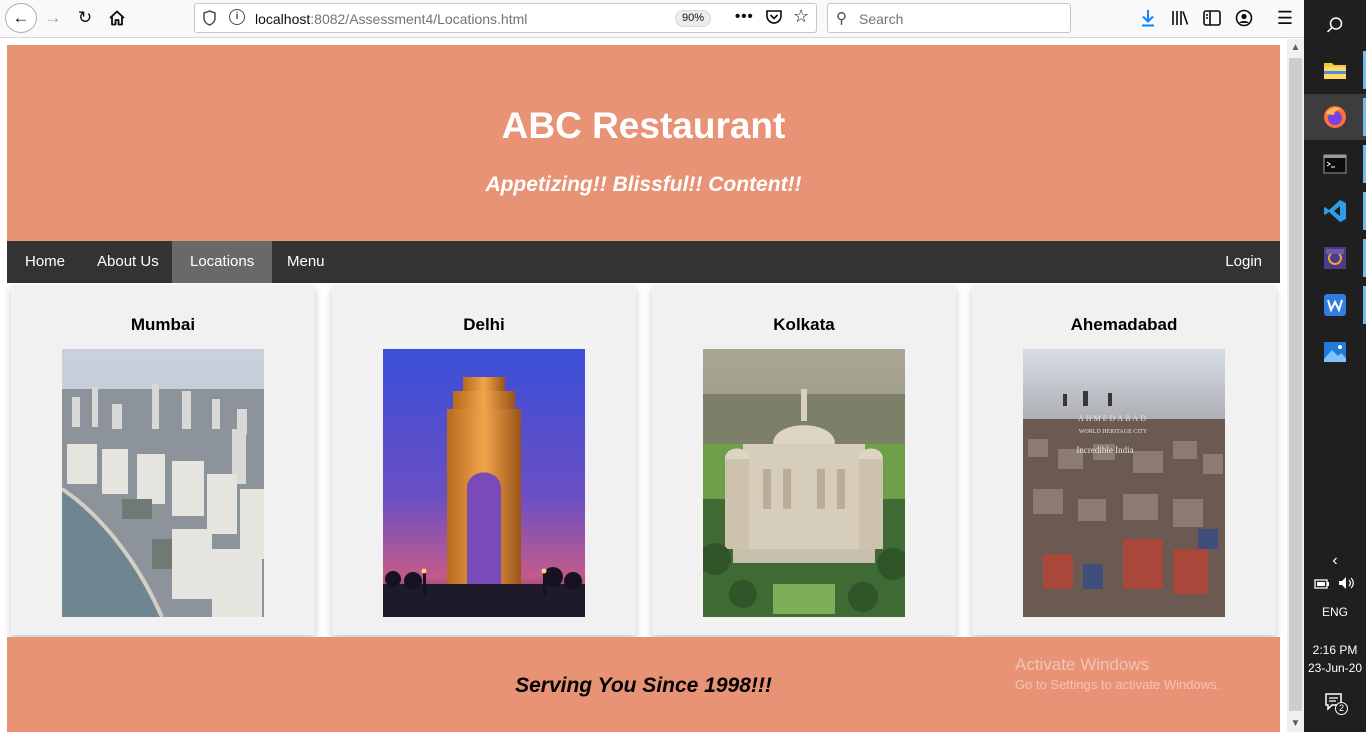 This screenshot has height=732, width=1366. Describe the element at coordinates (237, 17) in the screenshot. I see `info-icon: i` at that location.